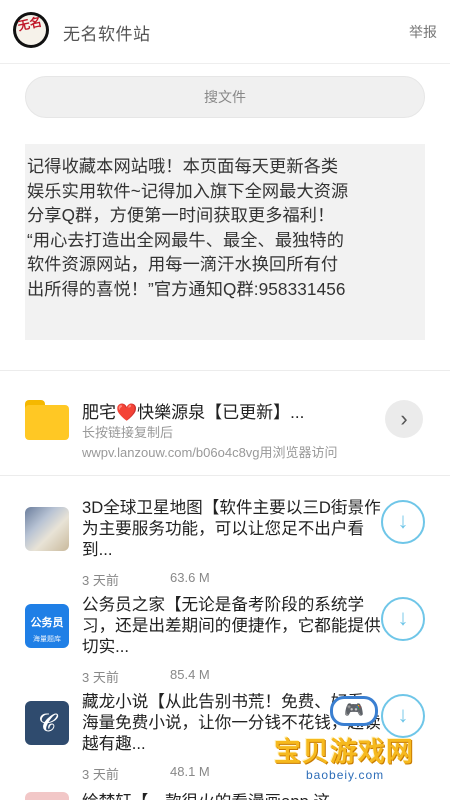 The image size is (450, 800). Describe the element at coordinates (404, 419) in the screenshot. I see `chevron-right-icon: ›` at that location.